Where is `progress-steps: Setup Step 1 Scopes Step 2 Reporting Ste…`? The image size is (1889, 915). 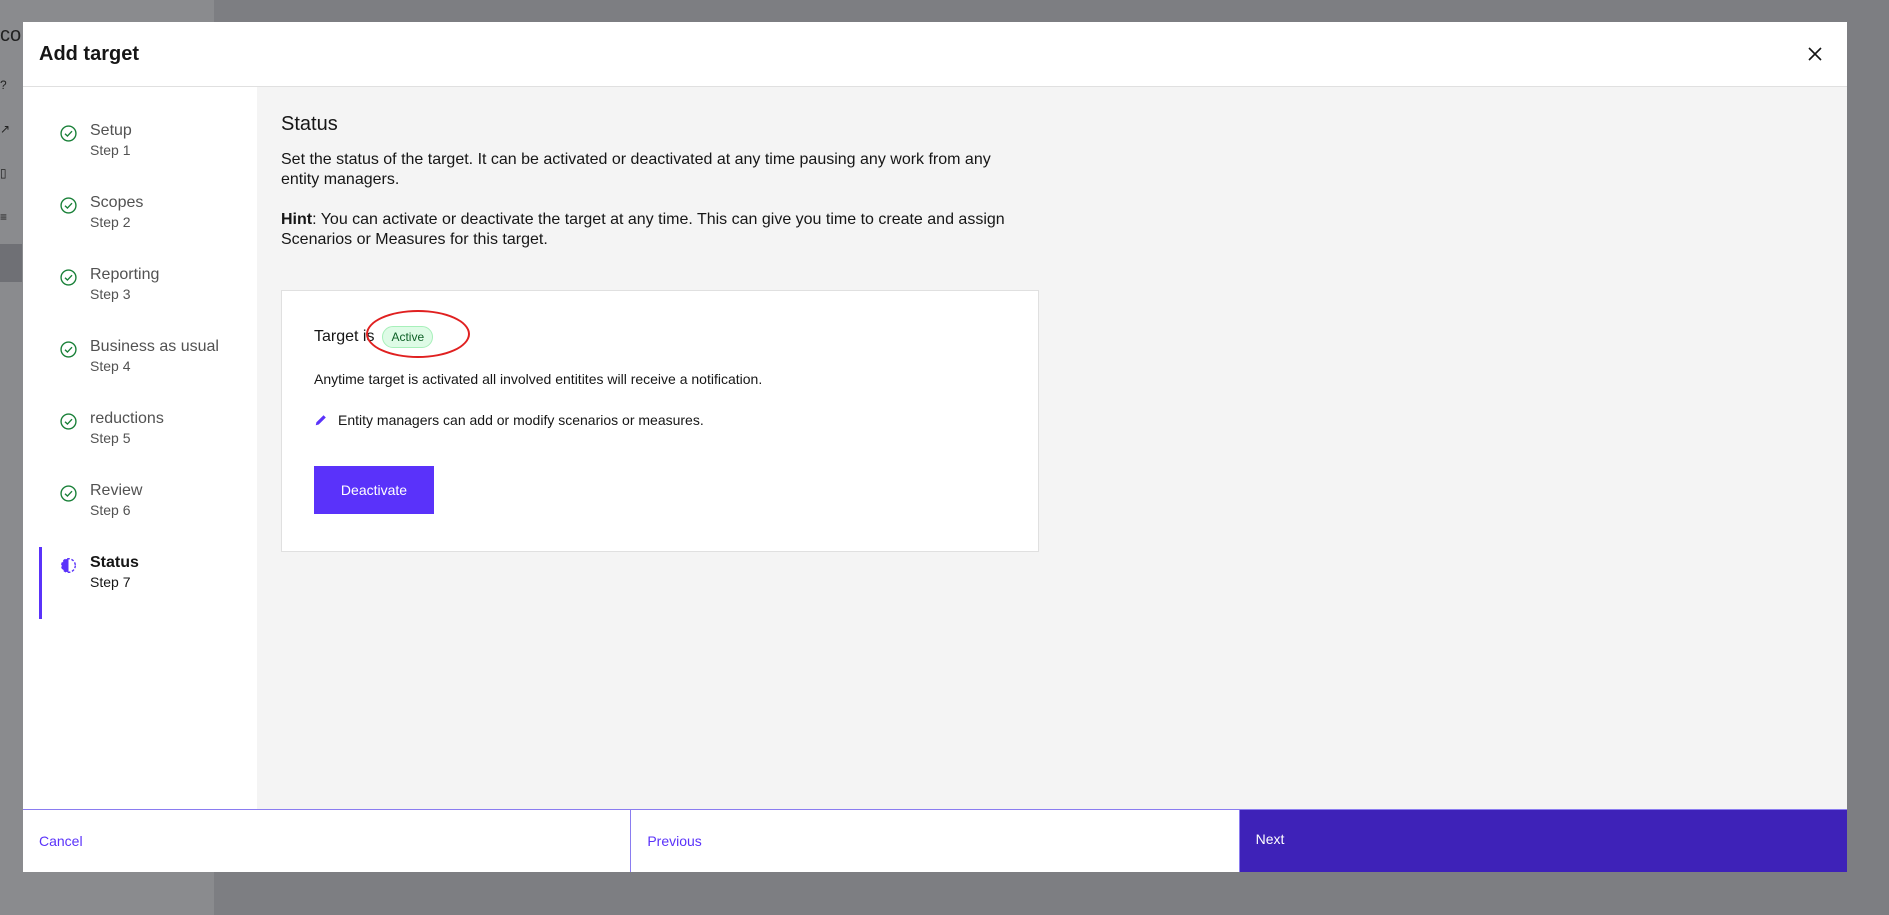
progress-steps: Setup Step 1 Scopes Step 2 Reporting Ste… is located at coordinates (140, 448).